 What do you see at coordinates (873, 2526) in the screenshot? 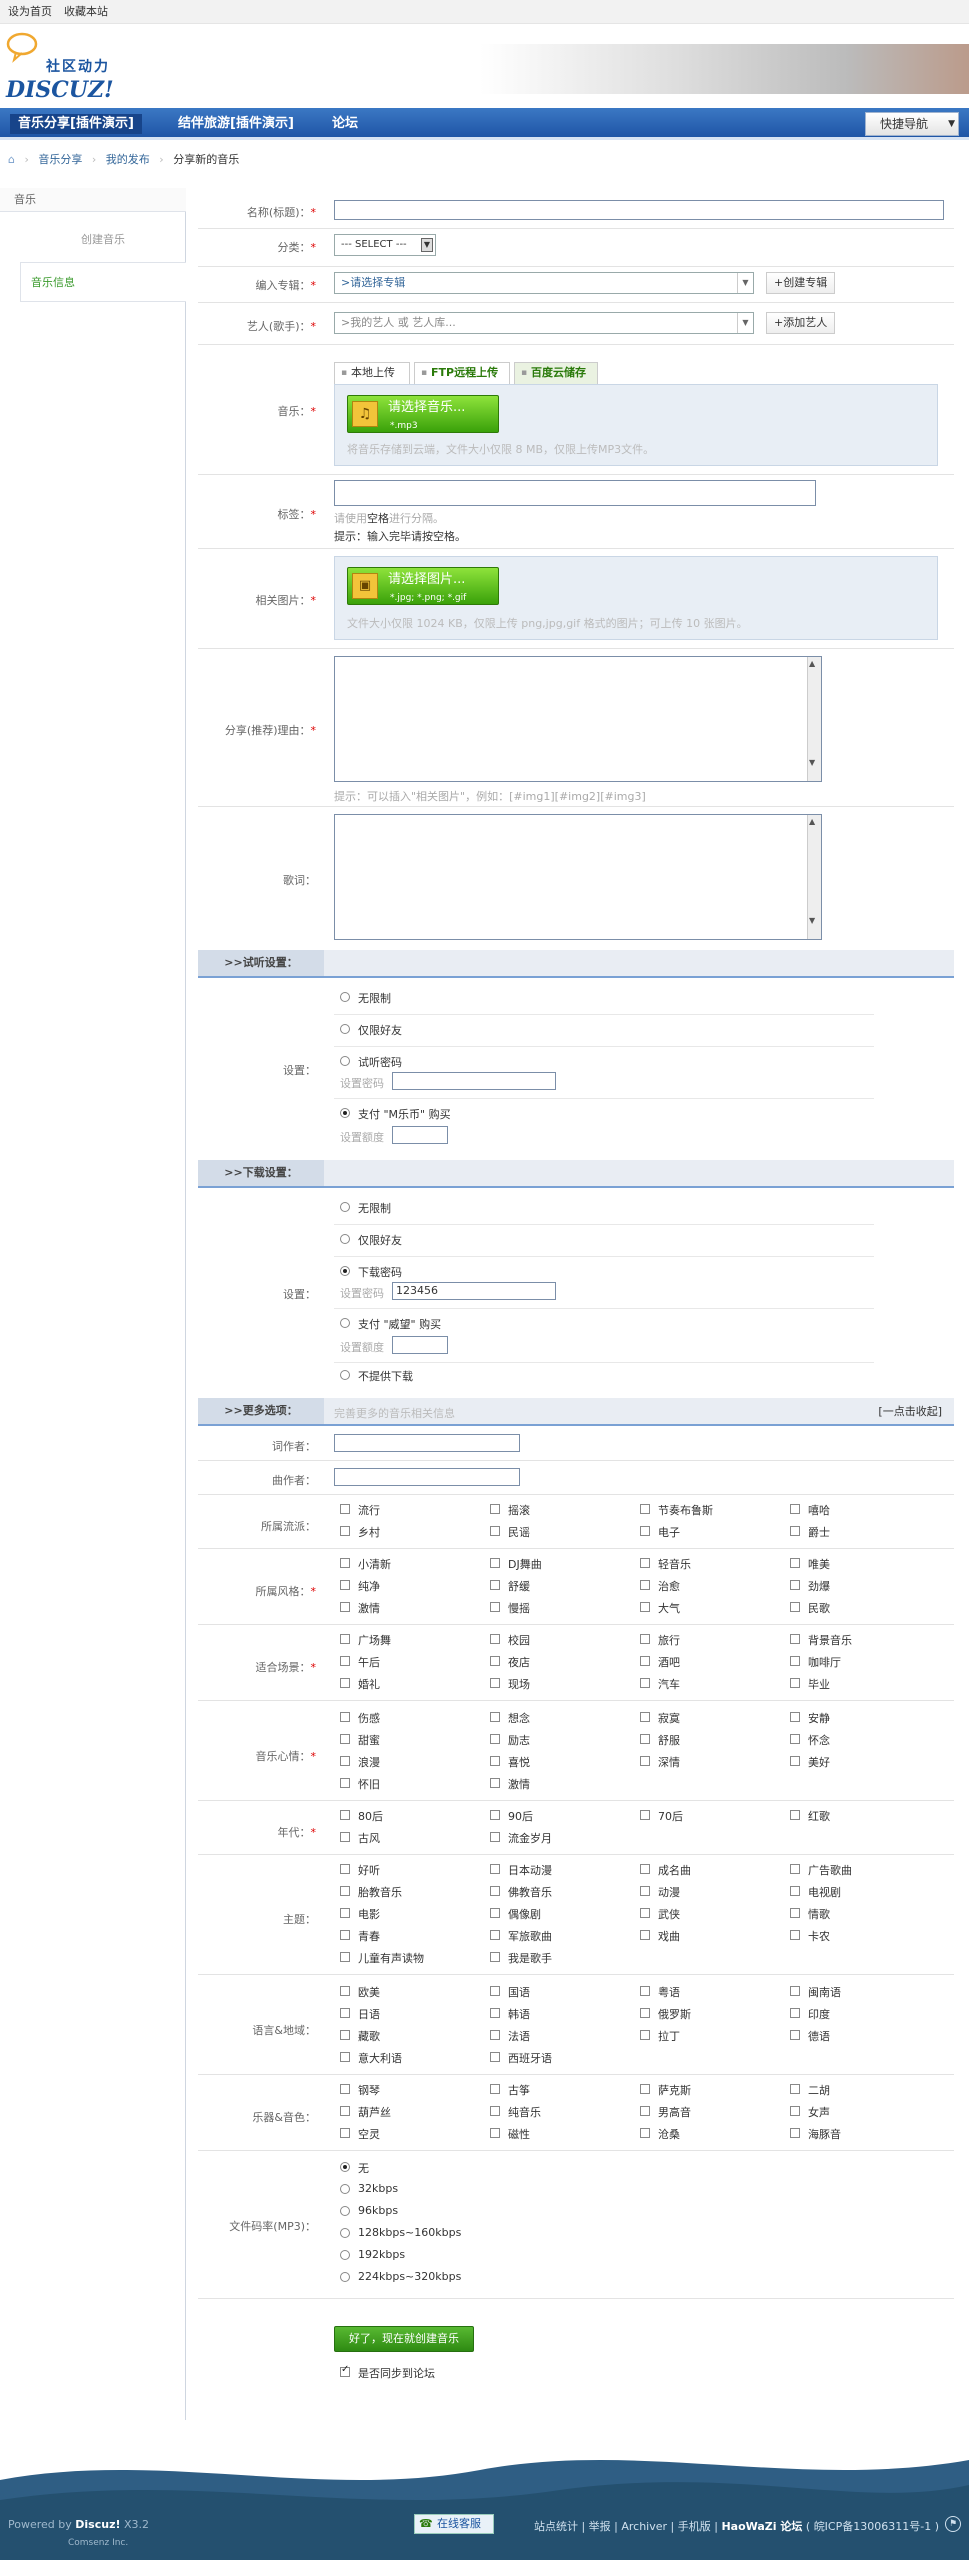
I see `footer-icp-link: 皖ICP备13006311号-1` at bounding box center [873, 2526].